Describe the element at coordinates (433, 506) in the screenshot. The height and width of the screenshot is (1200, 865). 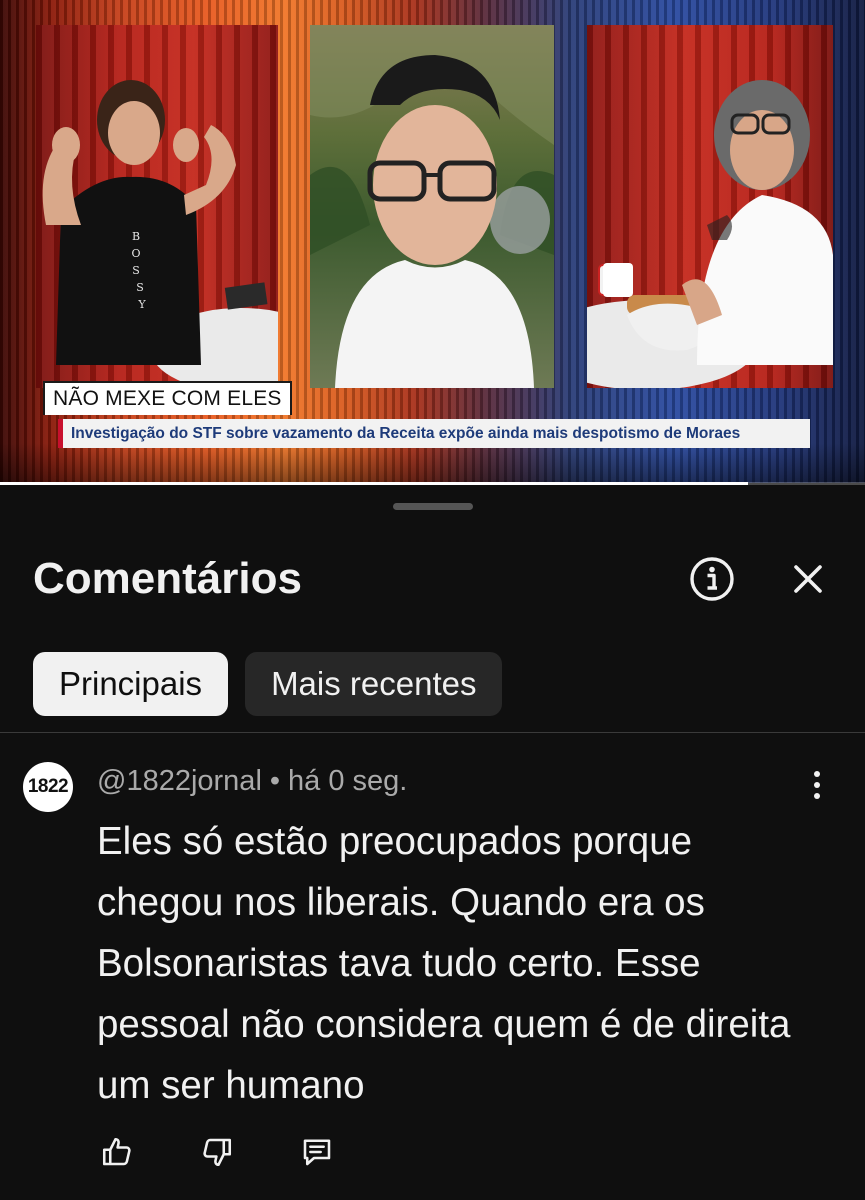
I see `drag-handle` at that location.